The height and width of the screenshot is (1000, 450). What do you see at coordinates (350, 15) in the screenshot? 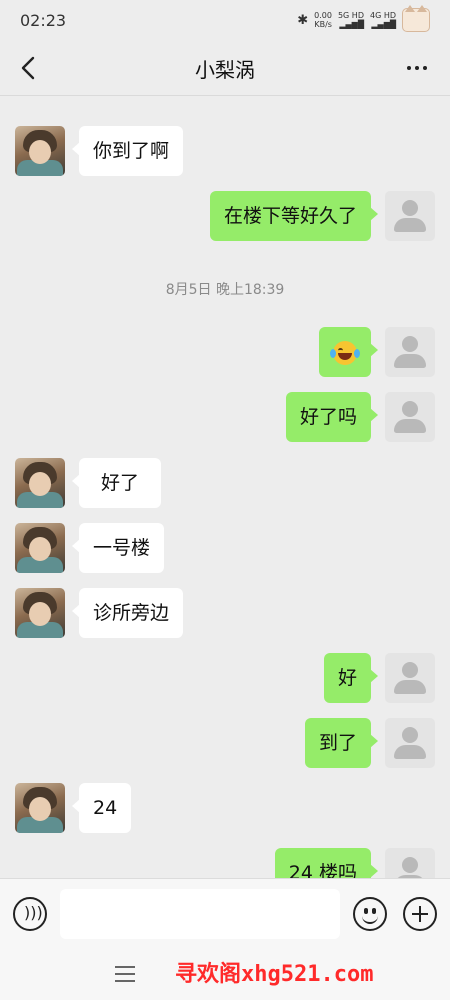
I see `signal-5g-label: 5G HD` at bounding box center [350, 15].